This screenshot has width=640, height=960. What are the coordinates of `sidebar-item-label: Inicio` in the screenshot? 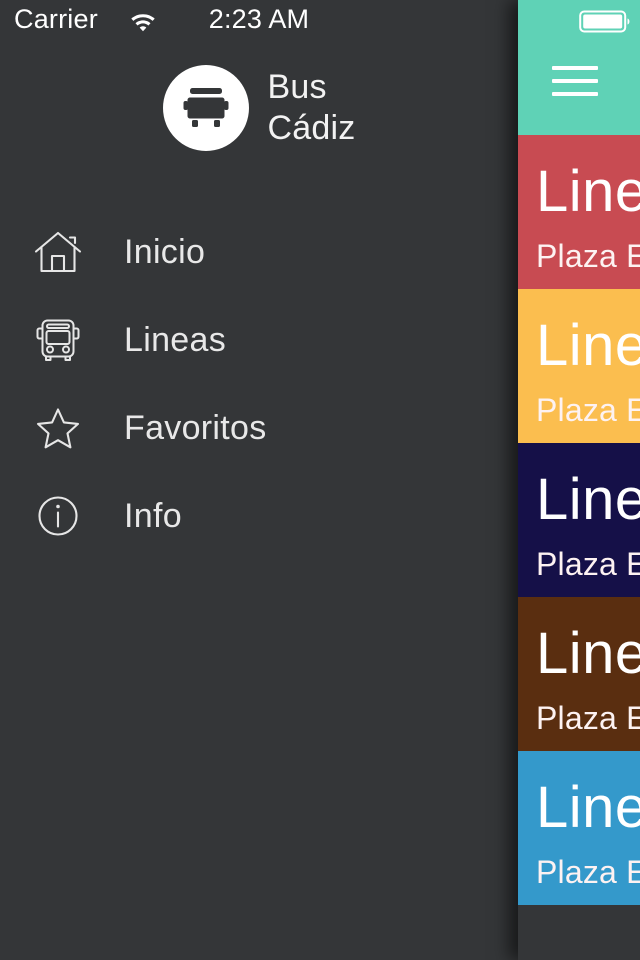 It's located at (165, 252).